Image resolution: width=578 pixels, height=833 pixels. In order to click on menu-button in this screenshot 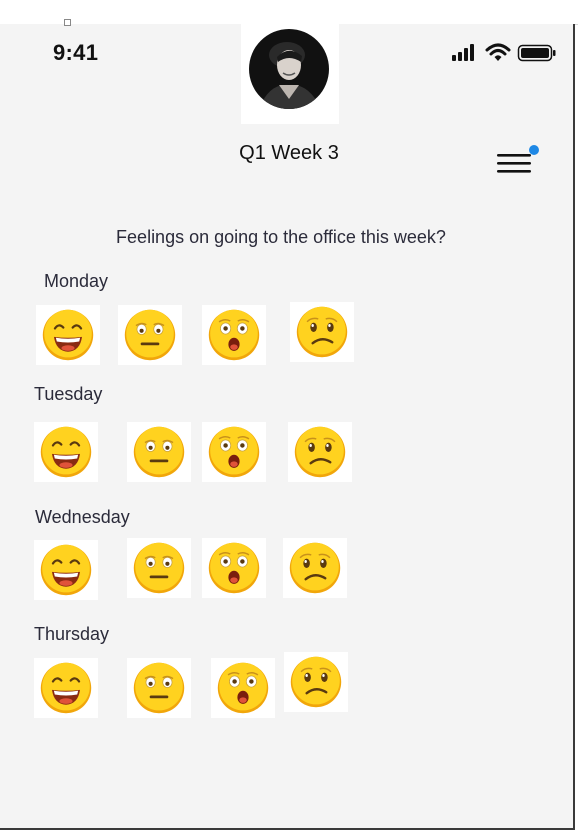, I will do `click(517, 161)`.